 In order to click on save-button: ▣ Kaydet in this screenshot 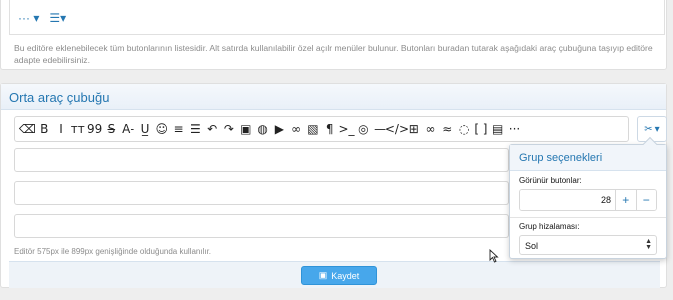, I will do `click(339, 275)`.